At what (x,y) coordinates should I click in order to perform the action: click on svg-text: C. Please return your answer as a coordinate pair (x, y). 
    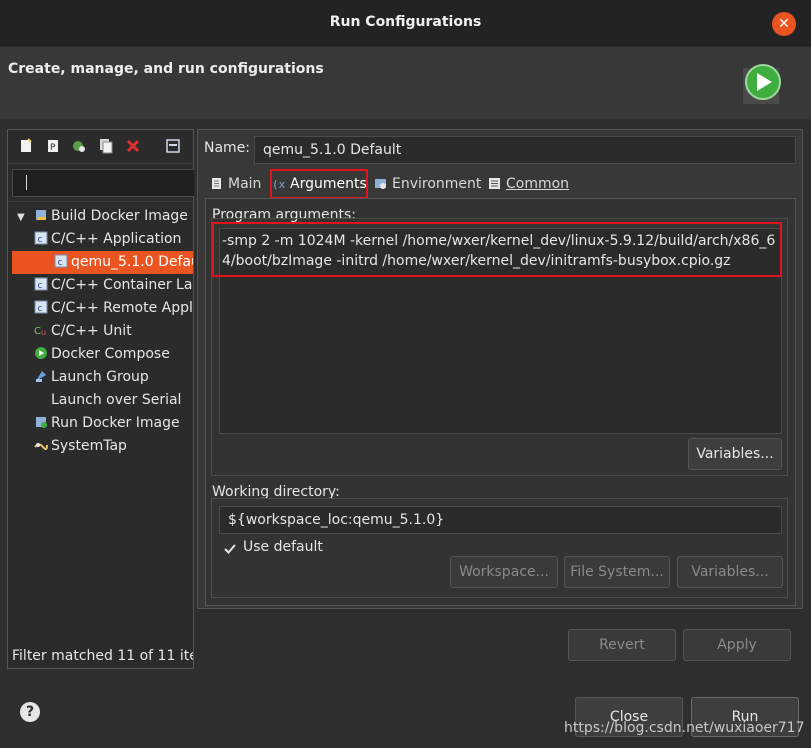
    Looking at the image, I should click on (37, 331).